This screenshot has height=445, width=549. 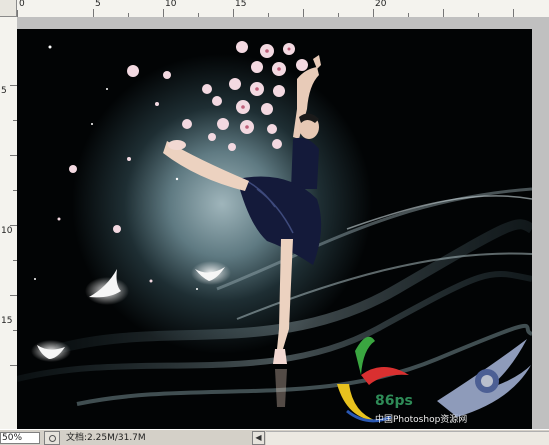 What do you see at coordinates (258, 438) in the screenshot?
I see `scroll-left-arrow-icon: ◀` at bounding box center [258, 438].